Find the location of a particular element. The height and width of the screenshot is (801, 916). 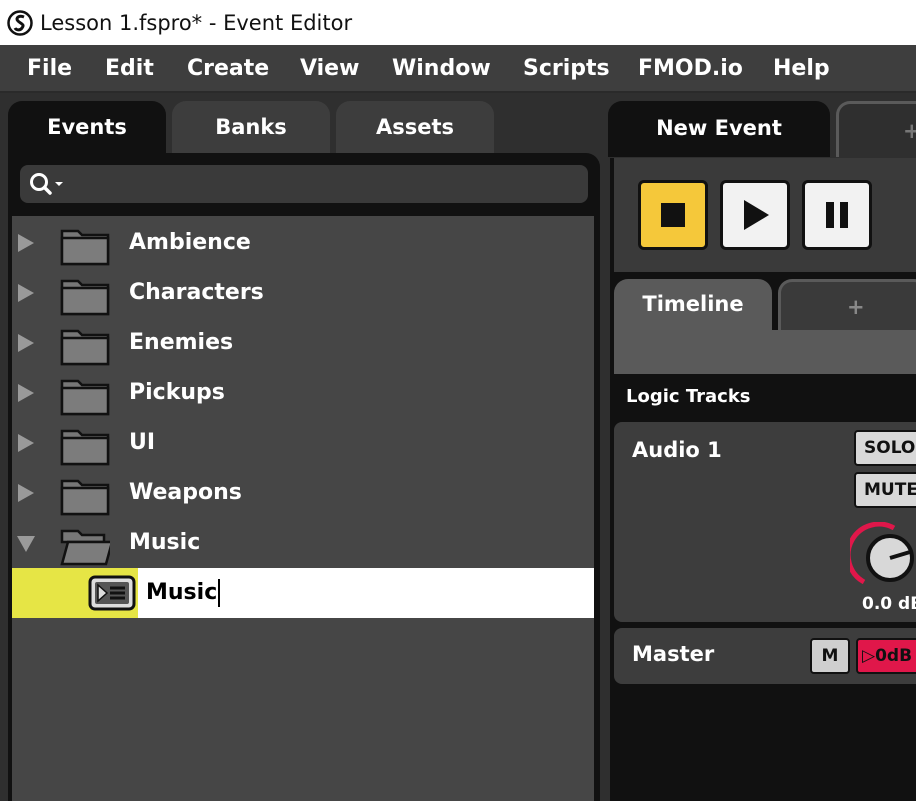

tab-assets: Assets is located at coordinates (415, 128).